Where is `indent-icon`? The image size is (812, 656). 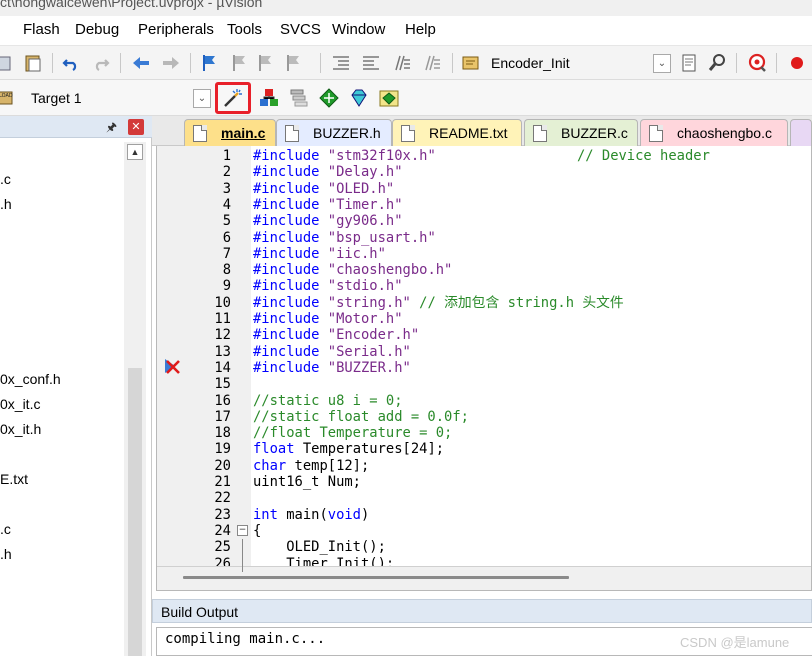
indent-icon is located at coordinates (341, 63).